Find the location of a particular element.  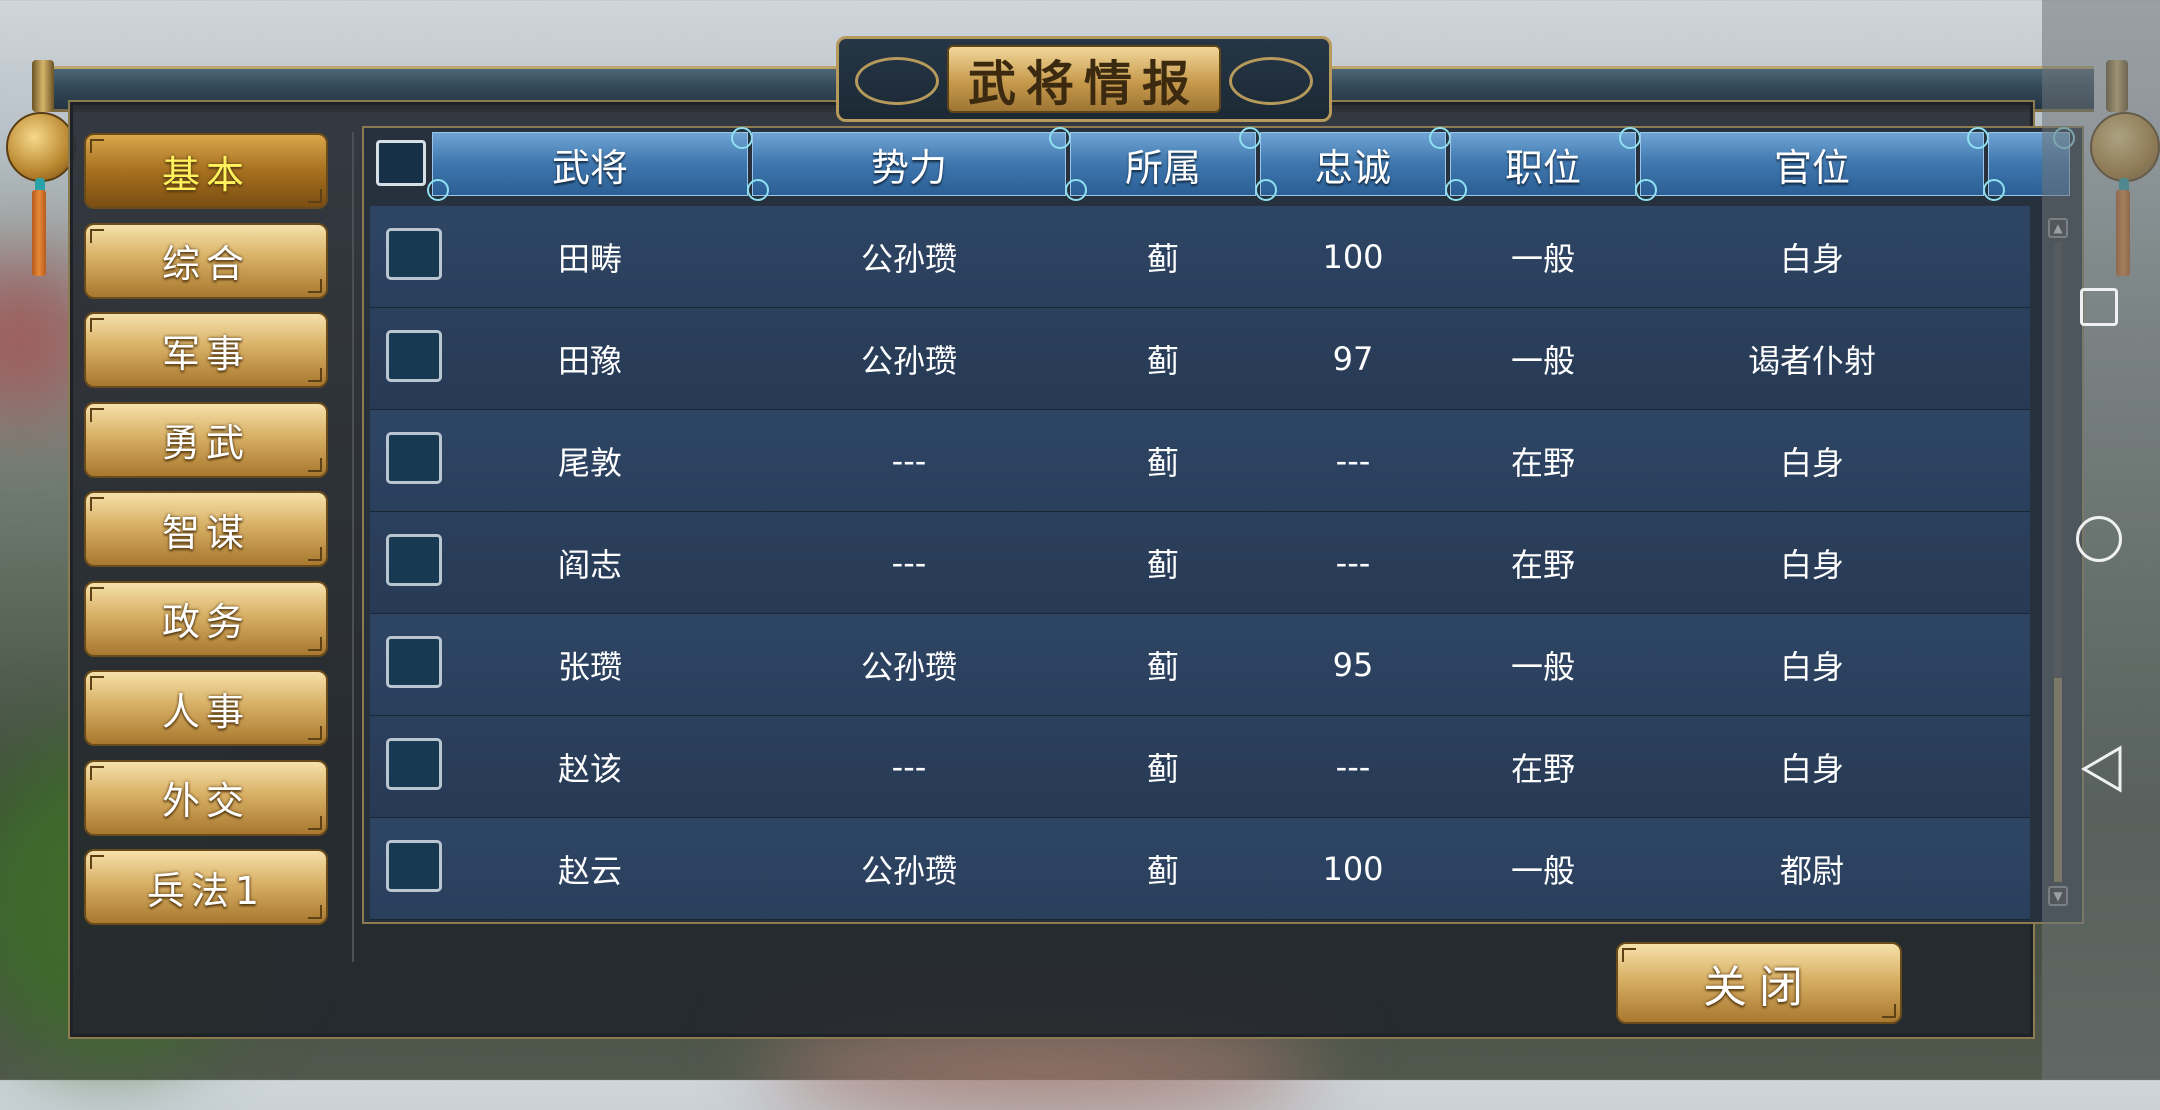

cell-officer: 尾敦 is located at coordinates (589, 462).